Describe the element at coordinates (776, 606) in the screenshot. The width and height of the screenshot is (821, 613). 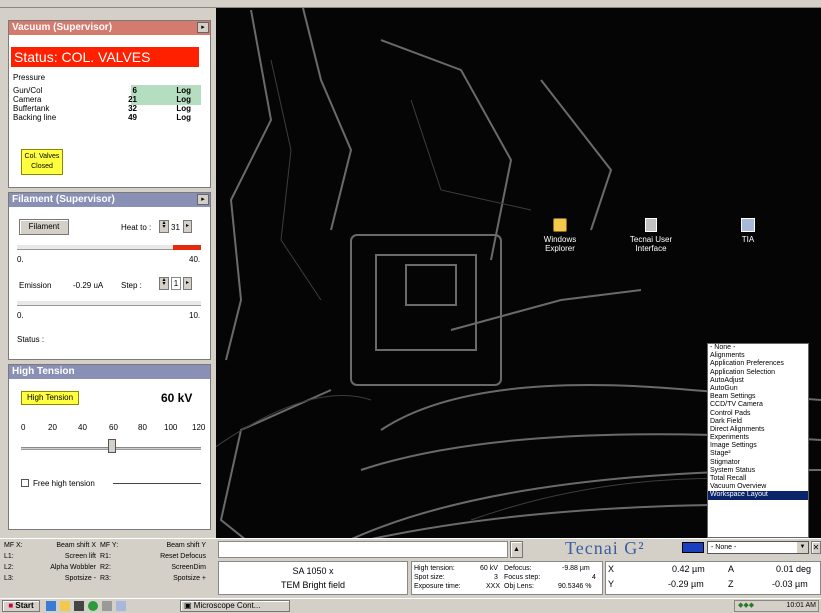
I see `system-tray: ◆◆◆ 10:01 AM` at that location.